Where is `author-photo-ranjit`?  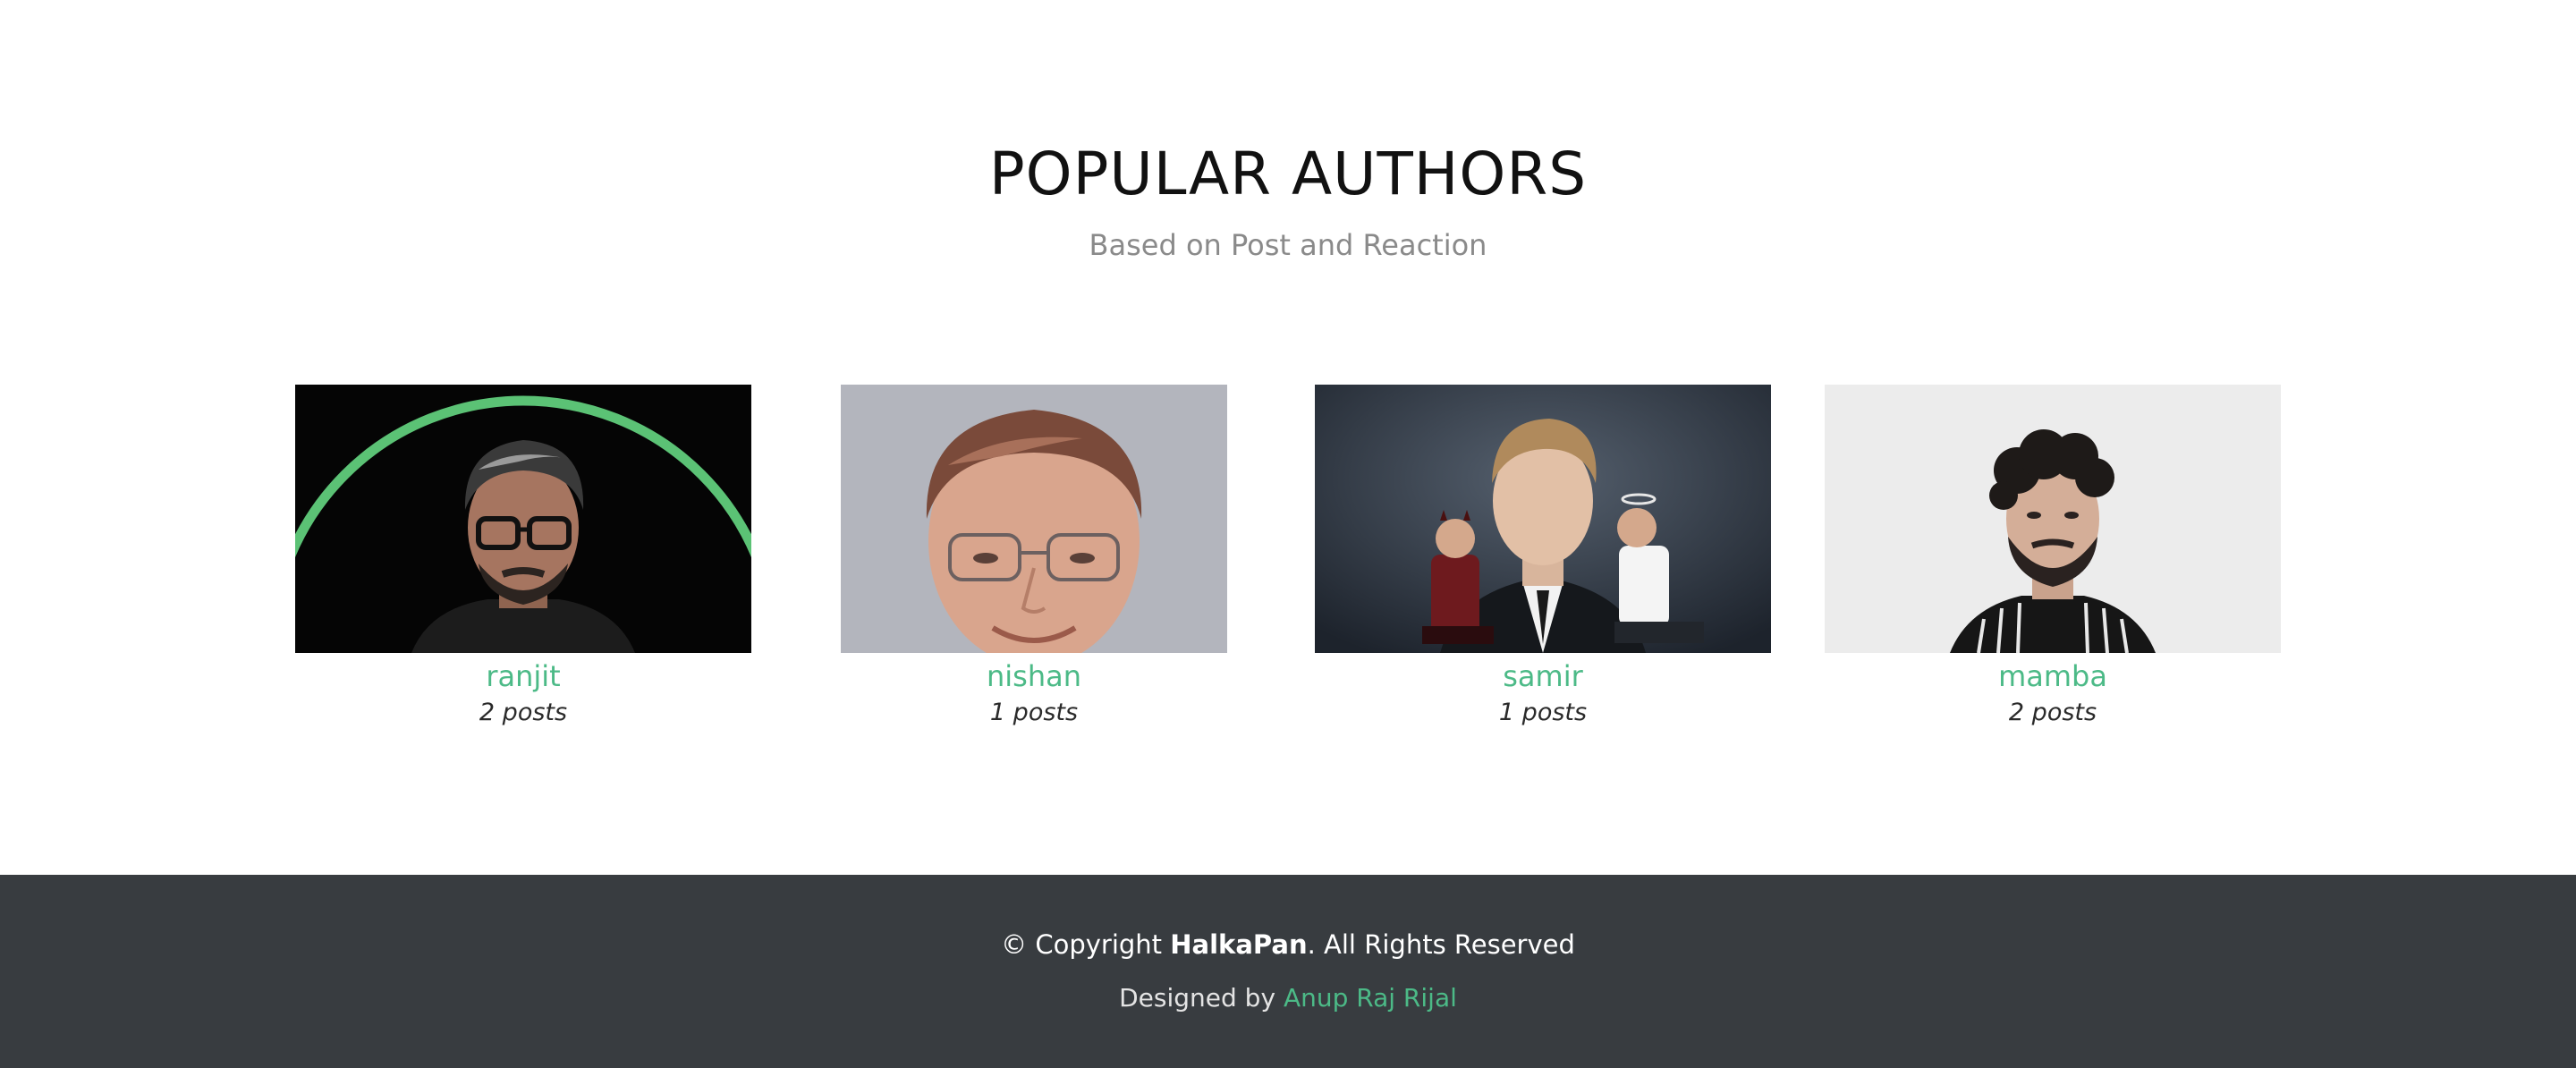
author-photo-ranjit is located at coordinates (523, 519).